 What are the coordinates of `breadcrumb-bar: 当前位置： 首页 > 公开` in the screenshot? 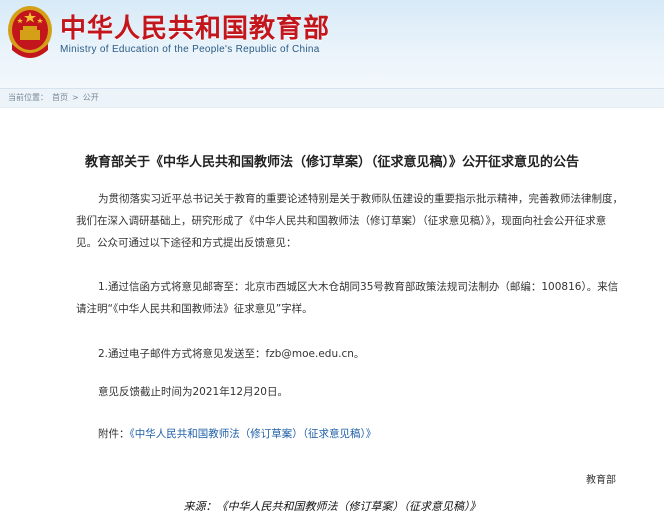 It's located at (332, 97).